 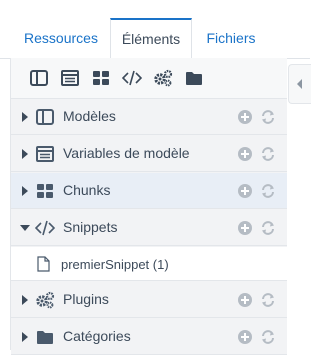 I want to click on tree-node-snippets: Snippets, so click(x=149, y=228).